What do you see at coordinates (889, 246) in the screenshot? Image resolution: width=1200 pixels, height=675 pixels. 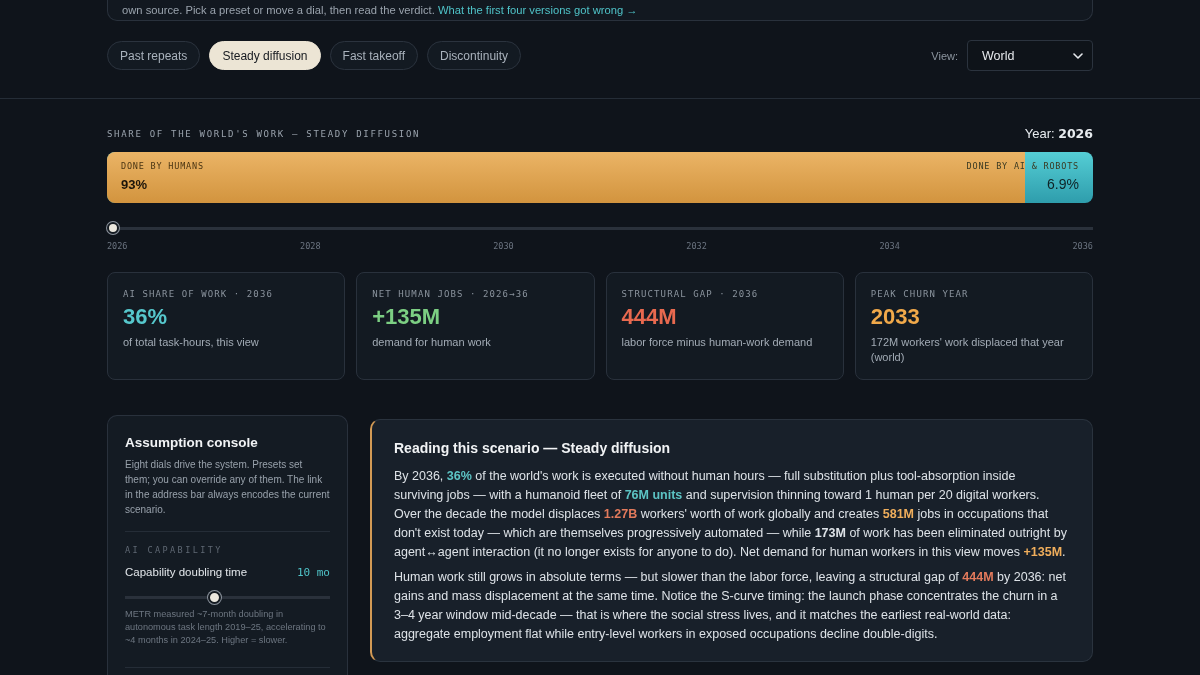 I see `year-tick-label: 2034` at bounding box center [889, 246].